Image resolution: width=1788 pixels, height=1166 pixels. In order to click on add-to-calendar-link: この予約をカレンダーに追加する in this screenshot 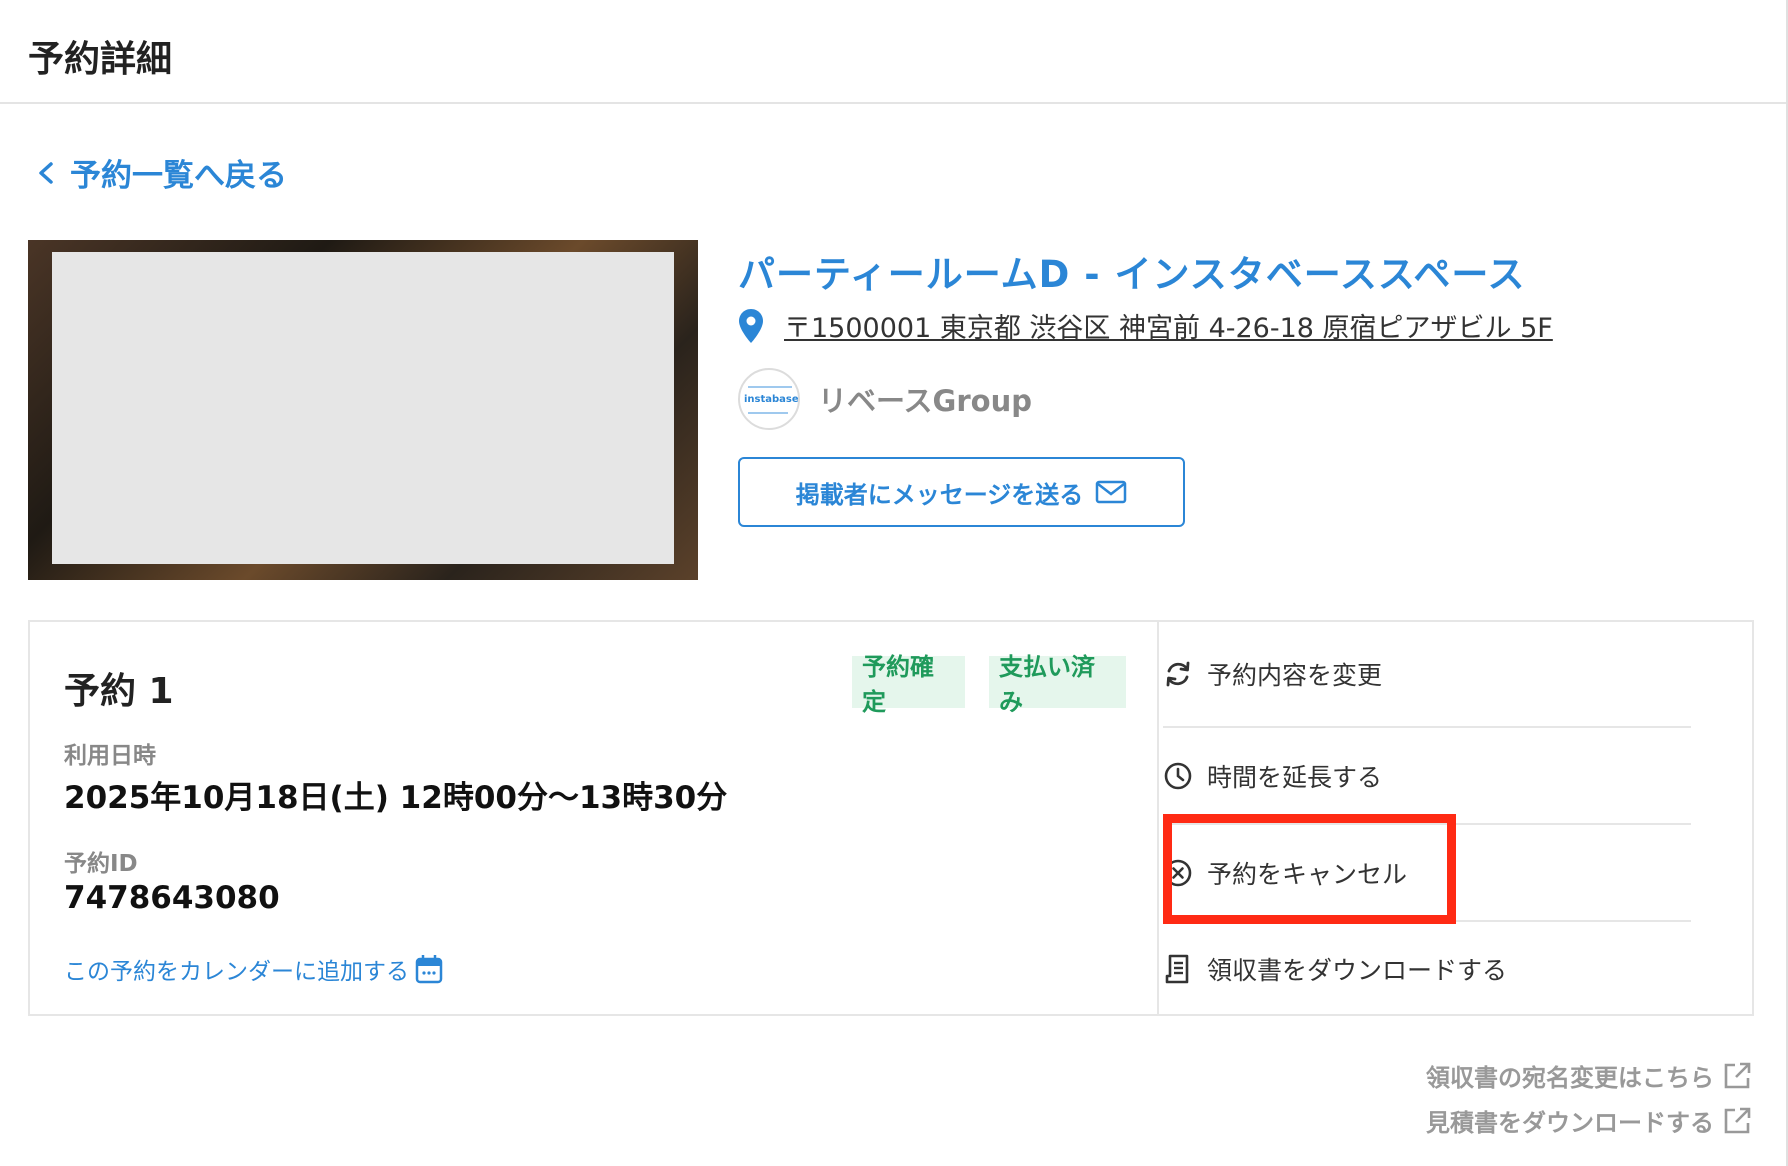, I will do `click(253, 969)`.